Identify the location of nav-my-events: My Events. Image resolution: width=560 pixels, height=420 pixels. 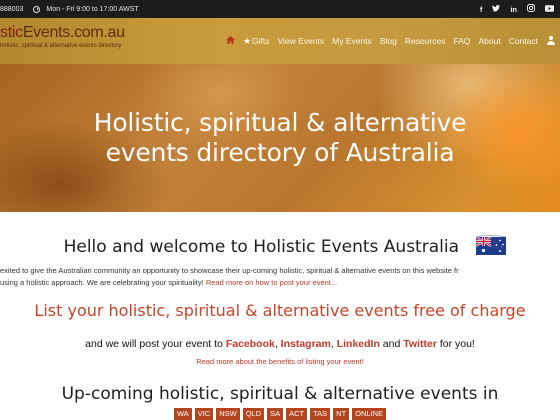
(352, 41).